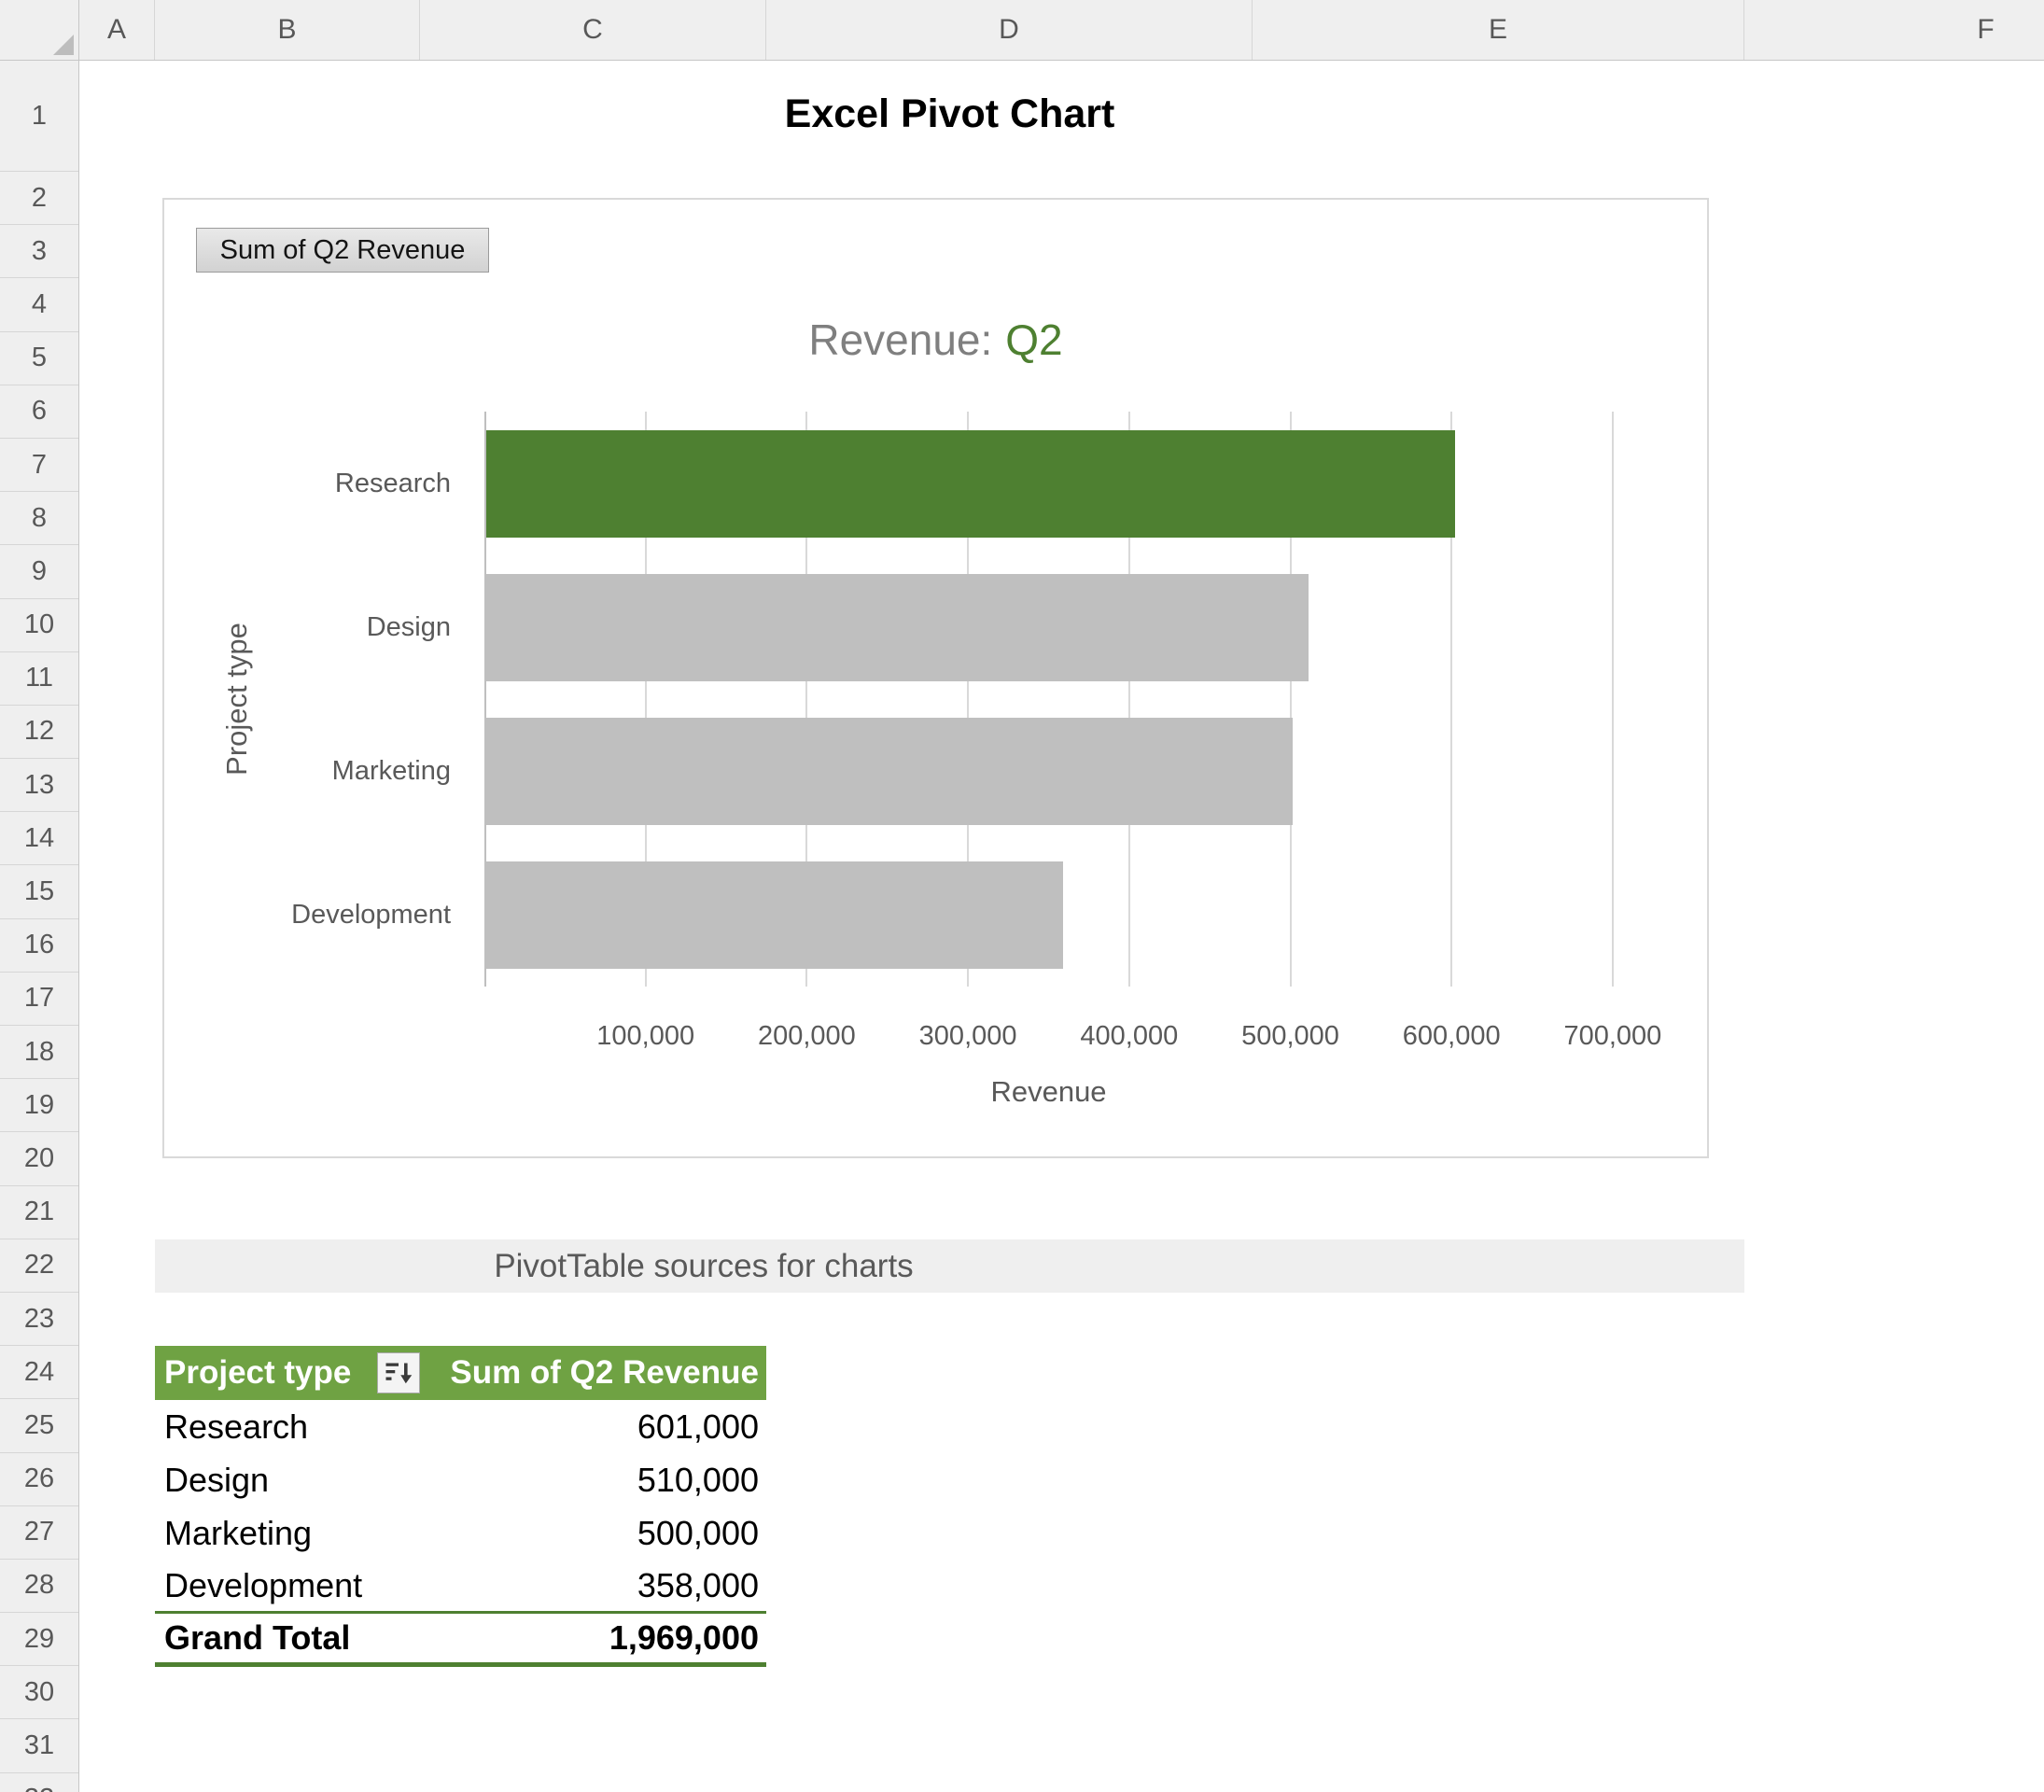 The height and width of the screenshot is (1792, 2044). What do you see at coordinates (257, 1637) in the screenshot?
I see `grand-total-label: Grand Total` at bounding box center [257, 1637].